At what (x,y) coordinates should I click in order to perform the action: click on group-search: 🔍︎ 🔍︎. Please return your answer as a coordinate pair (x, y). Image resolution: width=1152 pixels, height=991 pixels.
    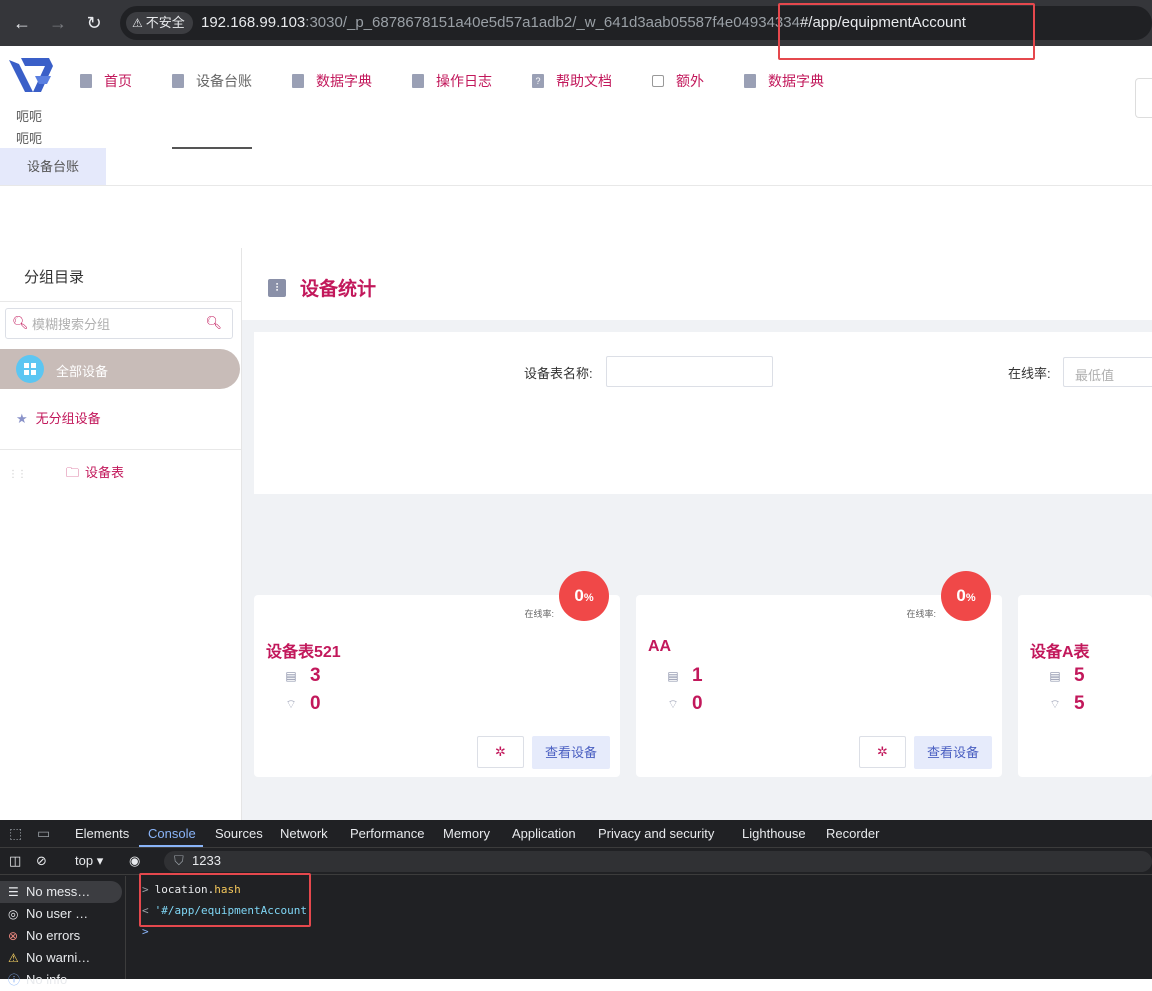
    Looking at the image, I should click on (119, 323).